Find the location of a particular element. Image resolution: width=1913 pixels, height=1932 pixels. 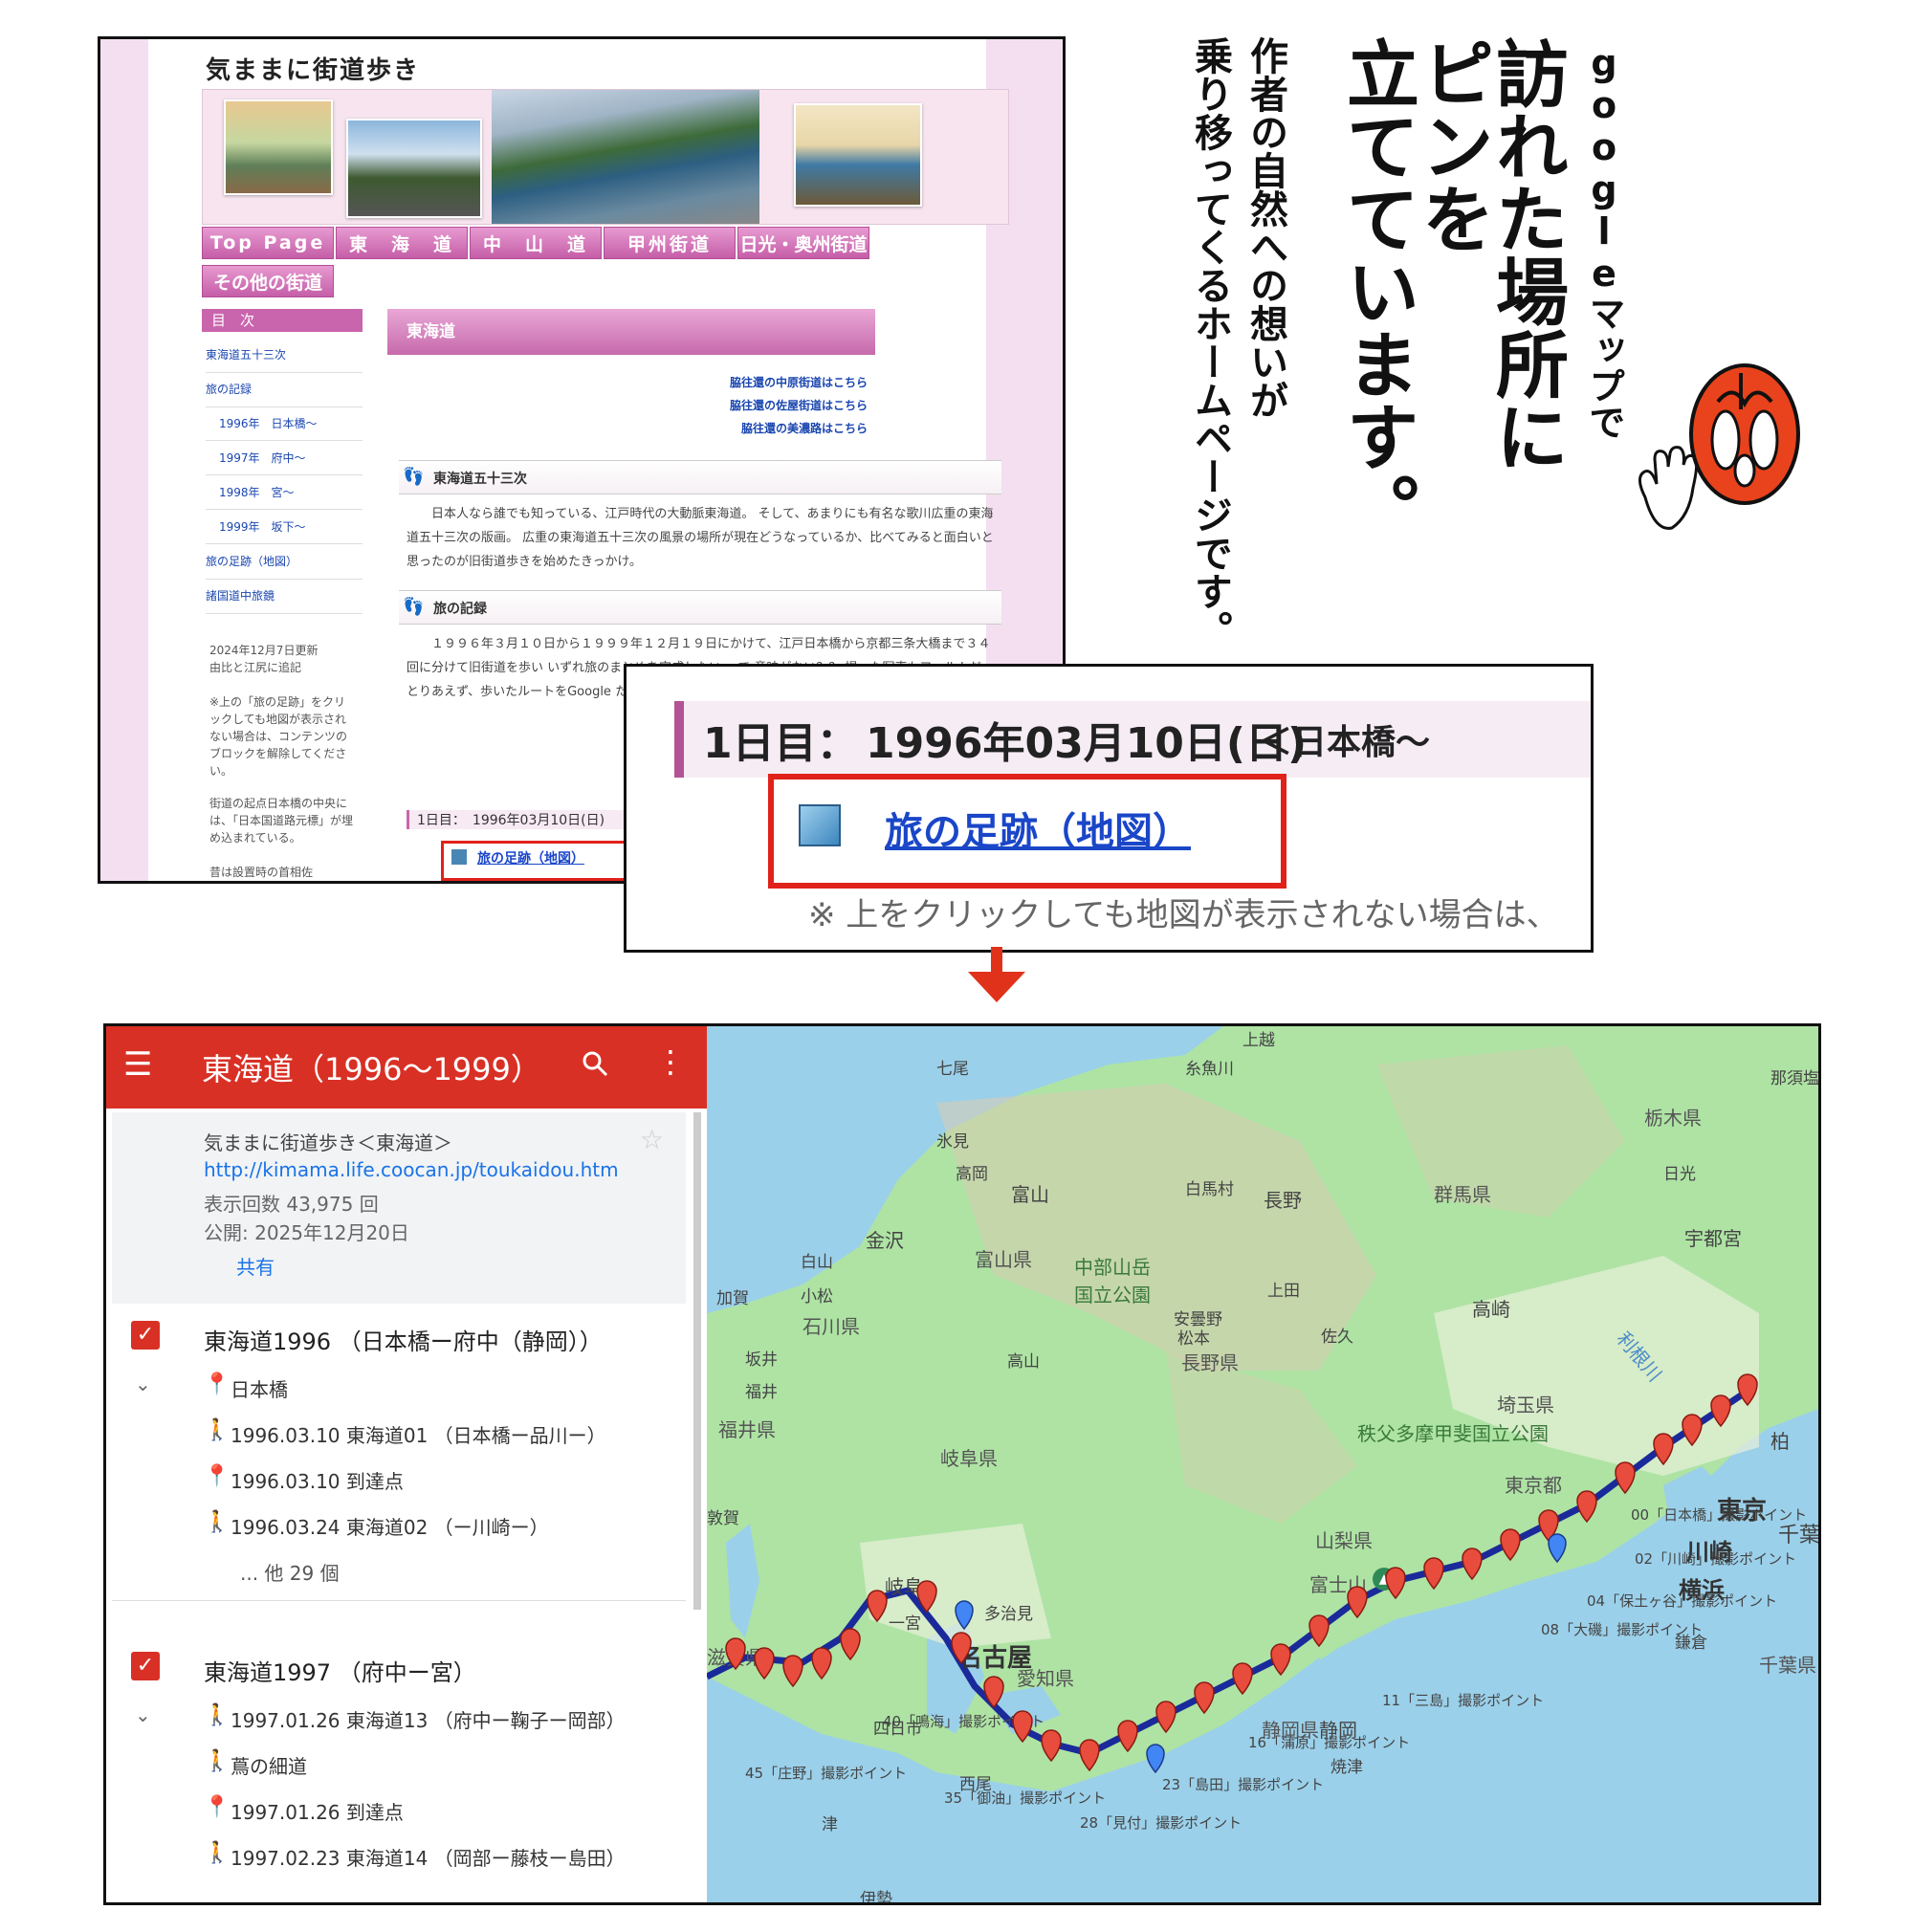

update-date: 2024年12月7日更新 is located at coordinates (264, 650).